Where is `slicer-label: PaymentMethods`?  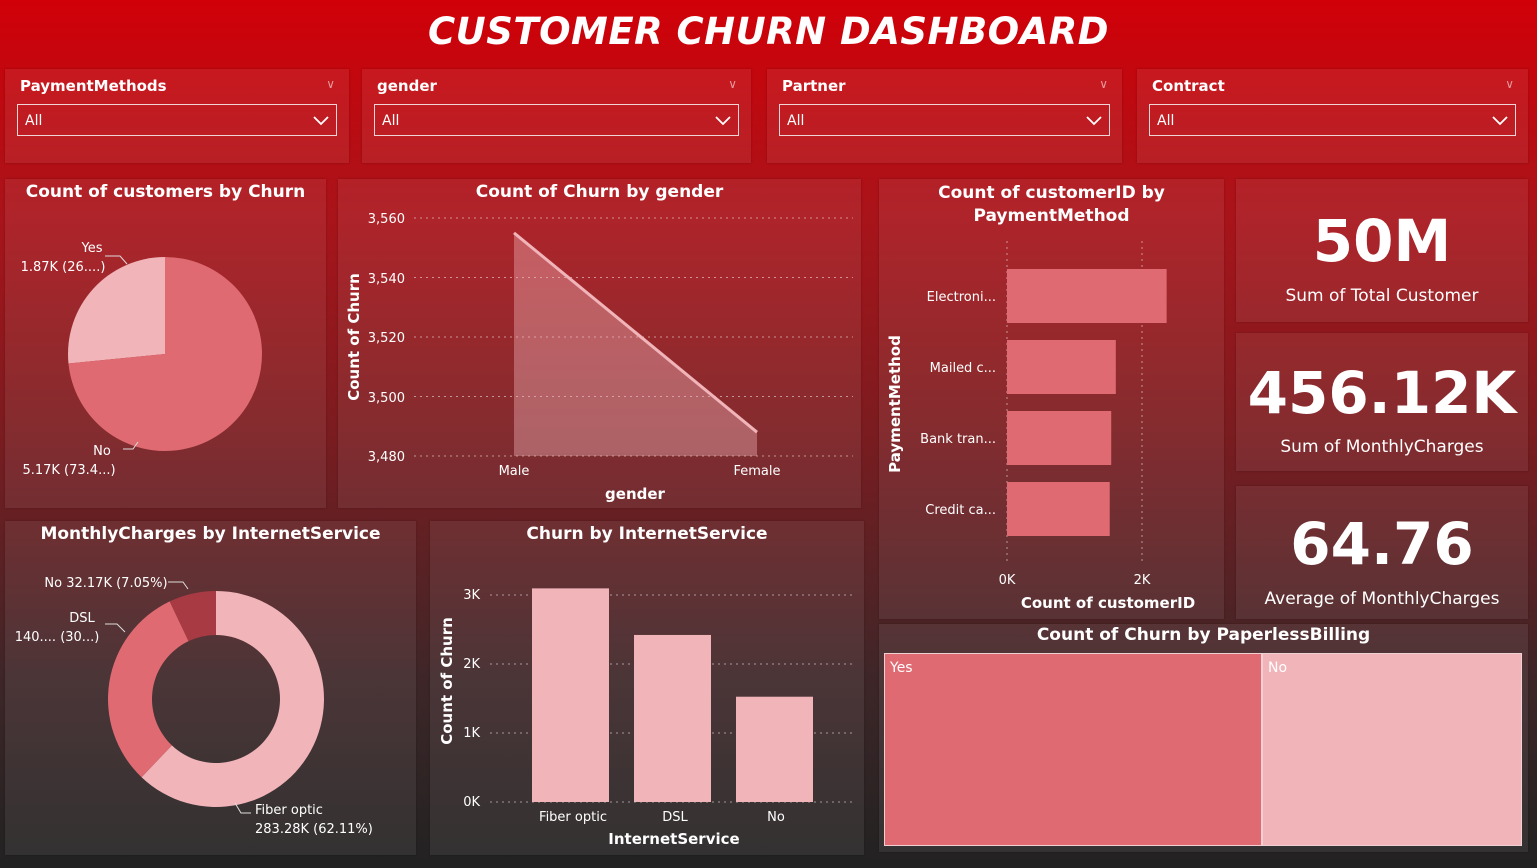
slicer-label: PaymentMethods is located at coordinates (93, 86).